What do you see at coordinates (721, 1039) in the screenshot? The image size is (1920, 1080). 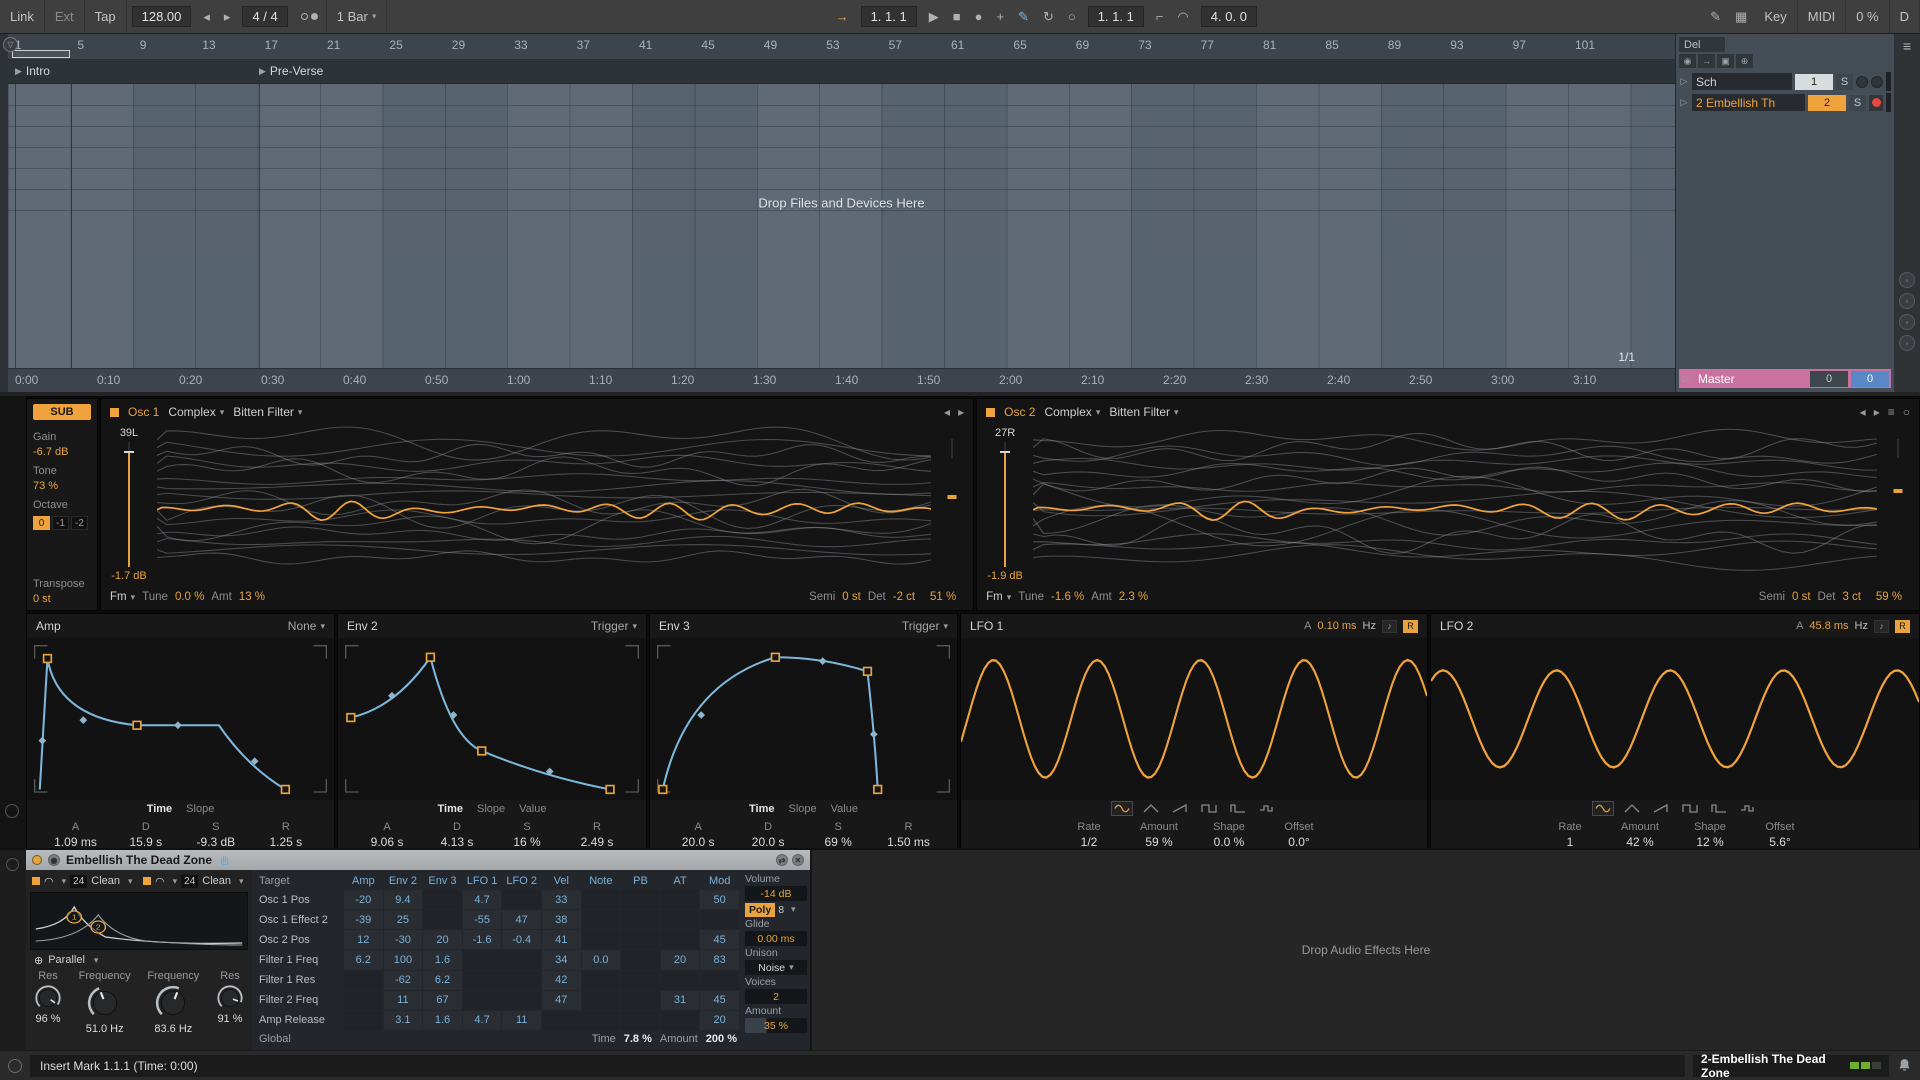 I see `matrix-amount-value: 200 %` at bounding box center [721, 1039].